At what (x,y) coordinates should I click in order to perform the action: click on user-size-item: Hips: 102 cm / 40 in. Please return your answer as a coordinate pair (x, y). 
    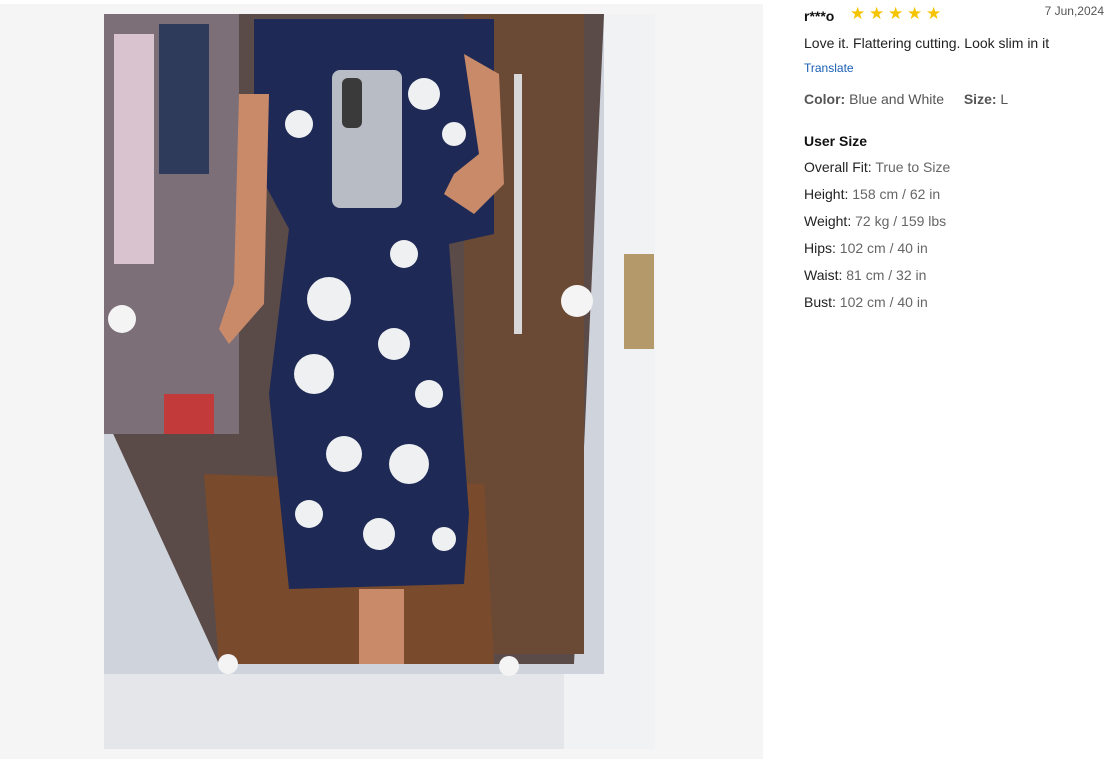
    Looking at the image, I should click on (877, 254).